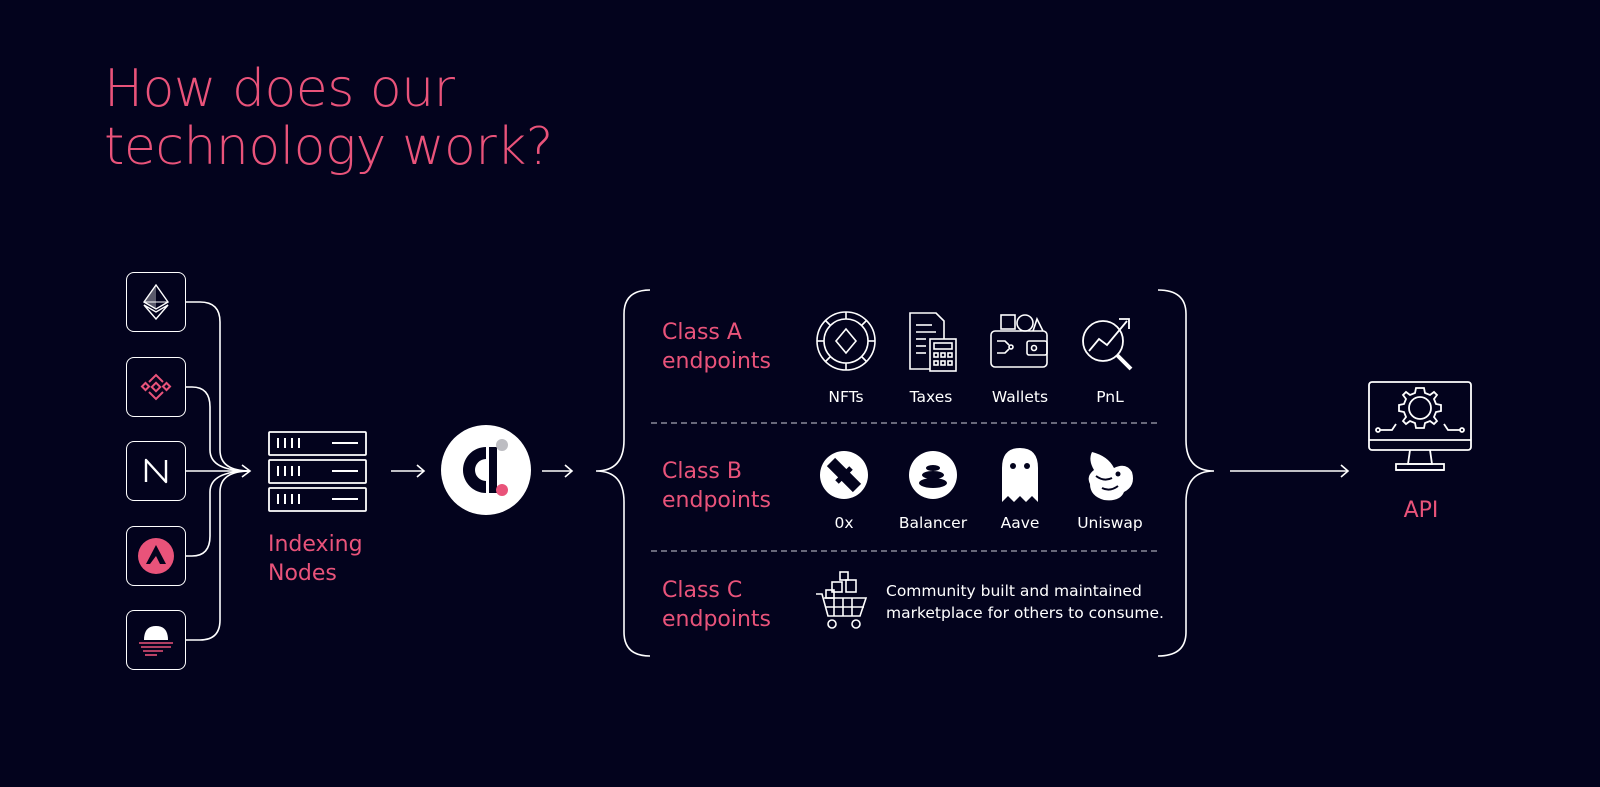  I want to click on pnl-item, so click(1110, 341).